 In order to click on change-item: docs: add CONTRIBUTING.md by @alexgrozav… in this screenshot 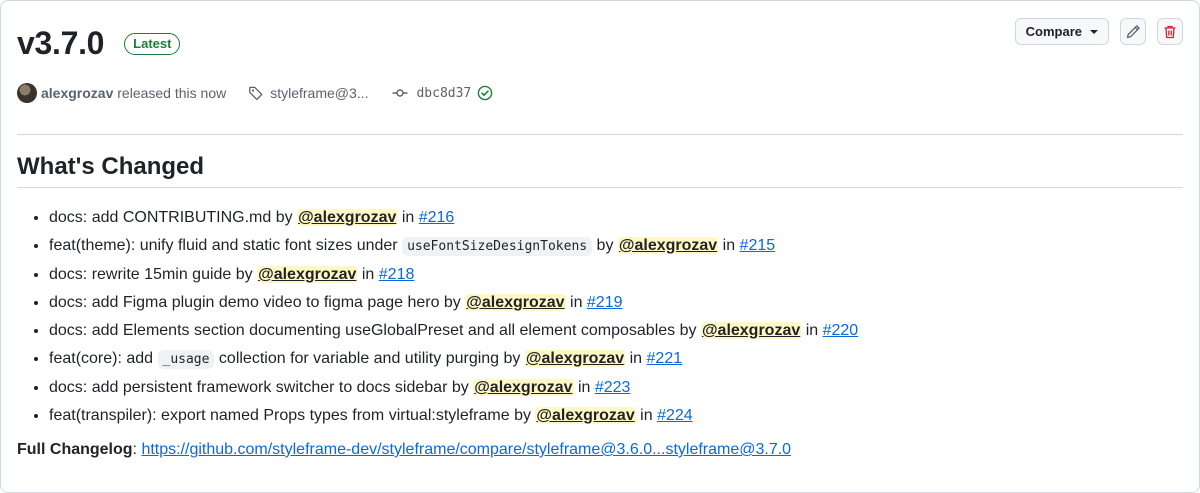, I will do `click(453, 218)`.